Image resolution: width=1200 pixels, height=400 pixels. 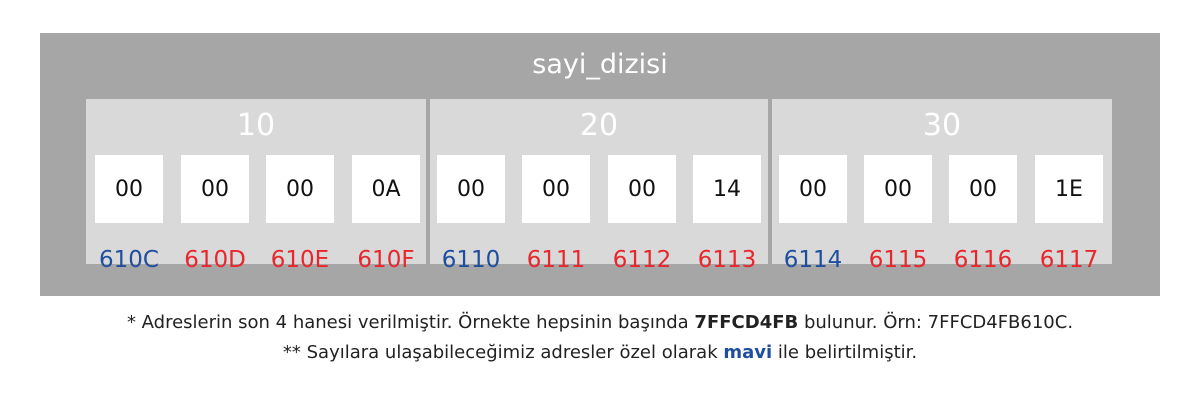 What do you see at coordinates (386, 260) in the screenshot?
I see `address-label: 610F` at bounding box center [386, 260].